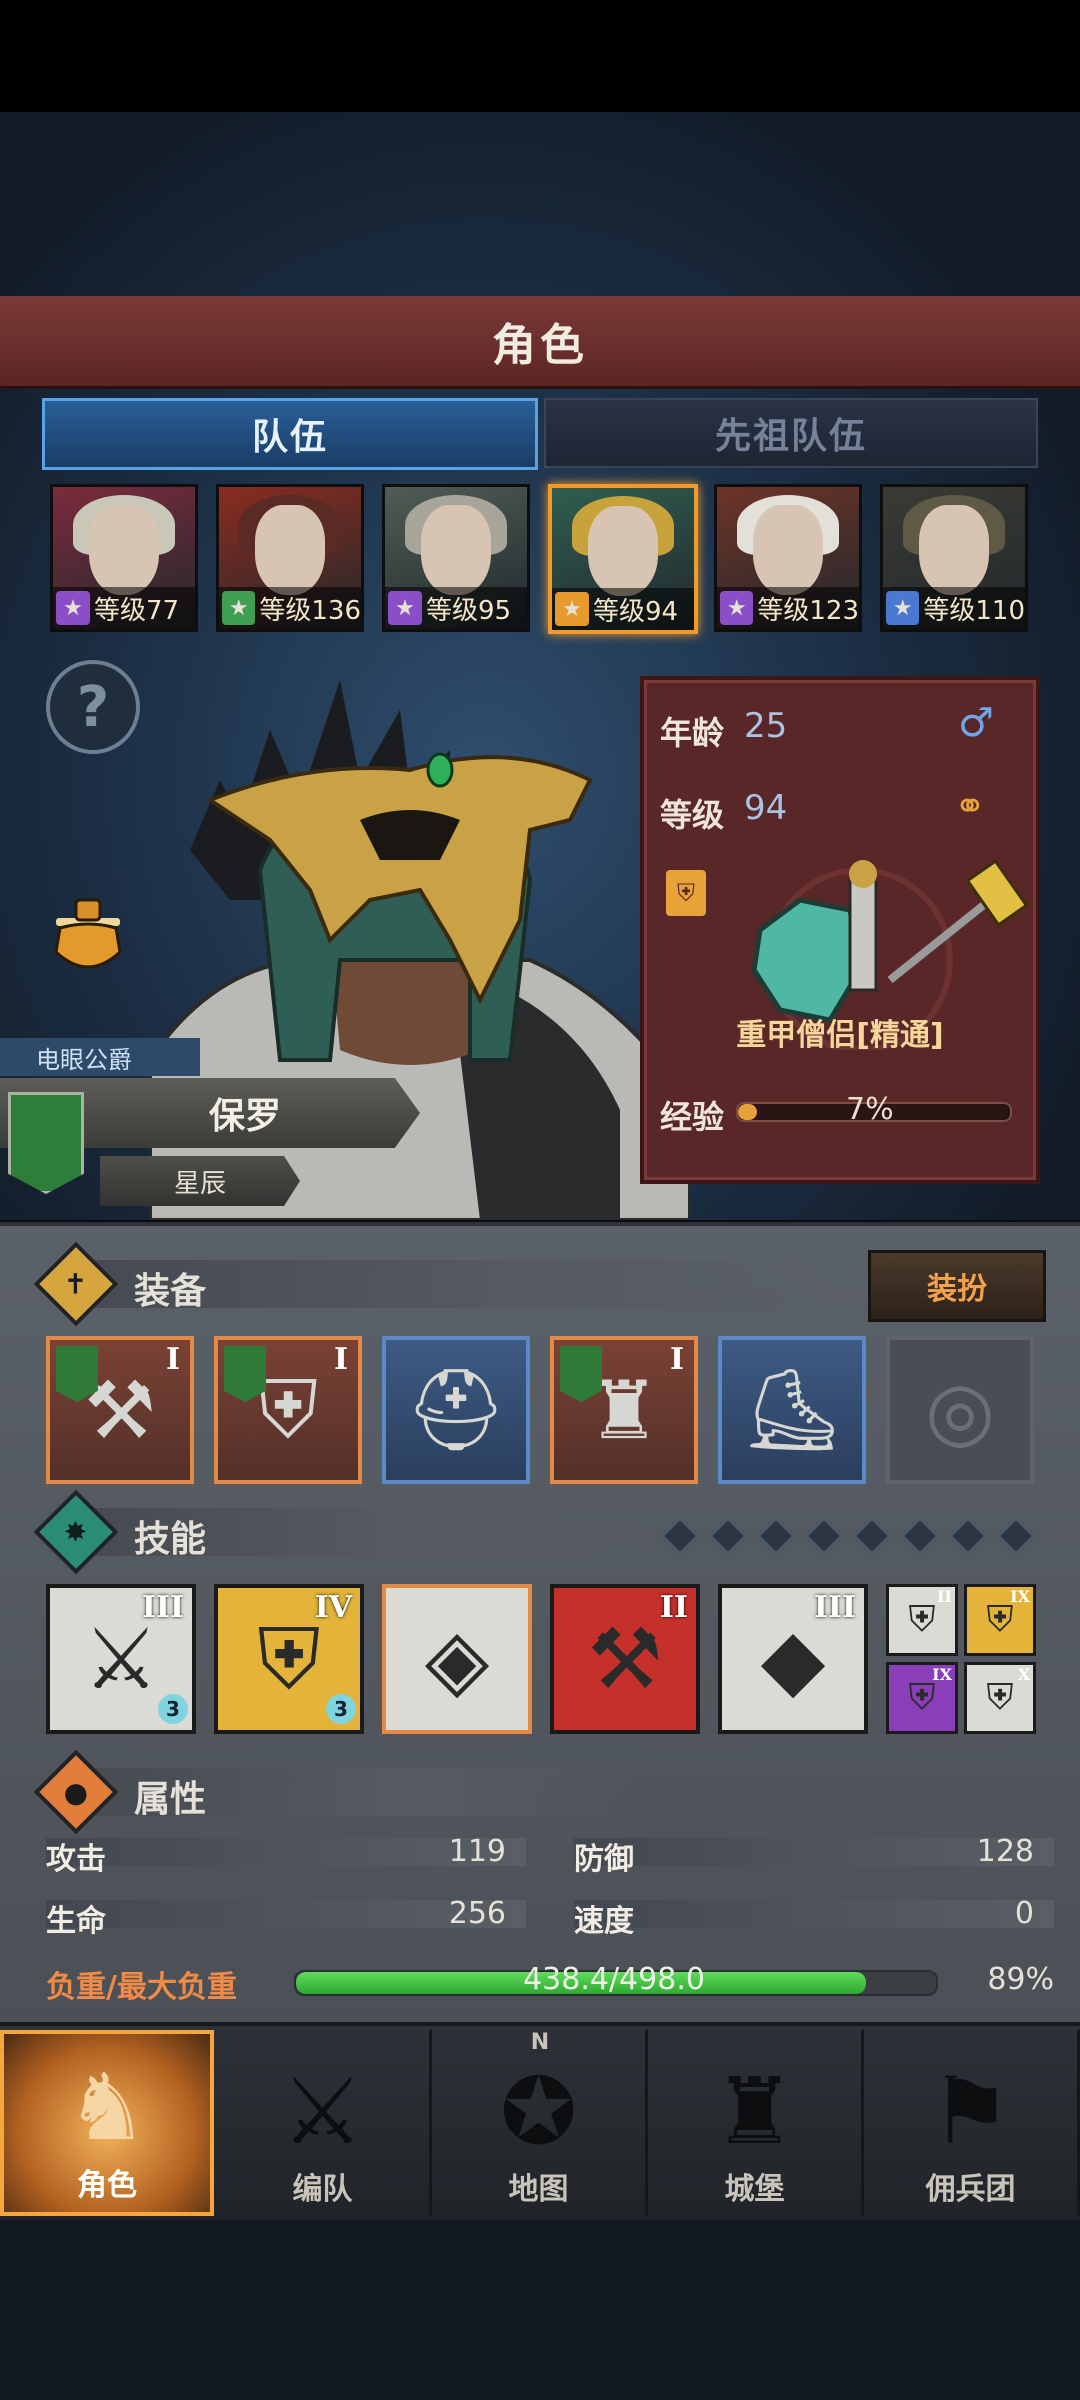 The height and width of the screenshot is (2400, 1080). I want to click on skill-tier: X, so click(1023, 1674).